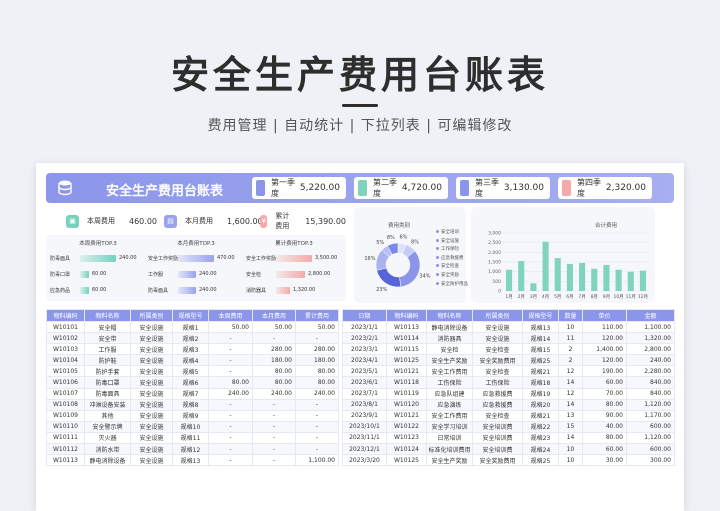 Image resolution: width=720 pixels, height=511 pixels. Describe the element at coordinates (540, 315) in the screenshot. I see `column-header: 规格型号` at that location.